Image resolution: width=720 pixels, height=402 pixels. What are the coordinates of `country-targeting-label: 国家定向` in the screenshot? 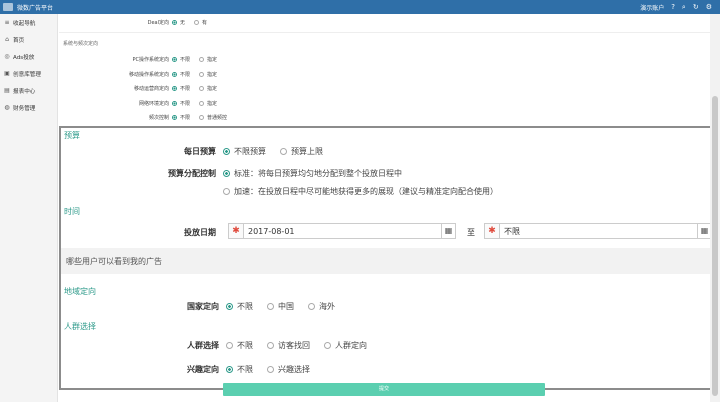 It's located at (203, 306).